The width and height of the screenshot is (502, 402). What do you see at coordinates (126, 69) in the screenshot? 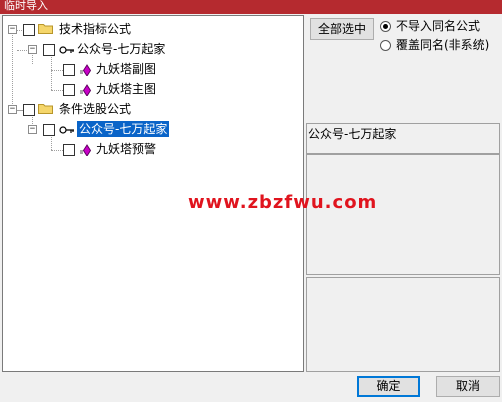
I see `tree-item-label: 九妖塔副图` at bounding box center [126, 69].